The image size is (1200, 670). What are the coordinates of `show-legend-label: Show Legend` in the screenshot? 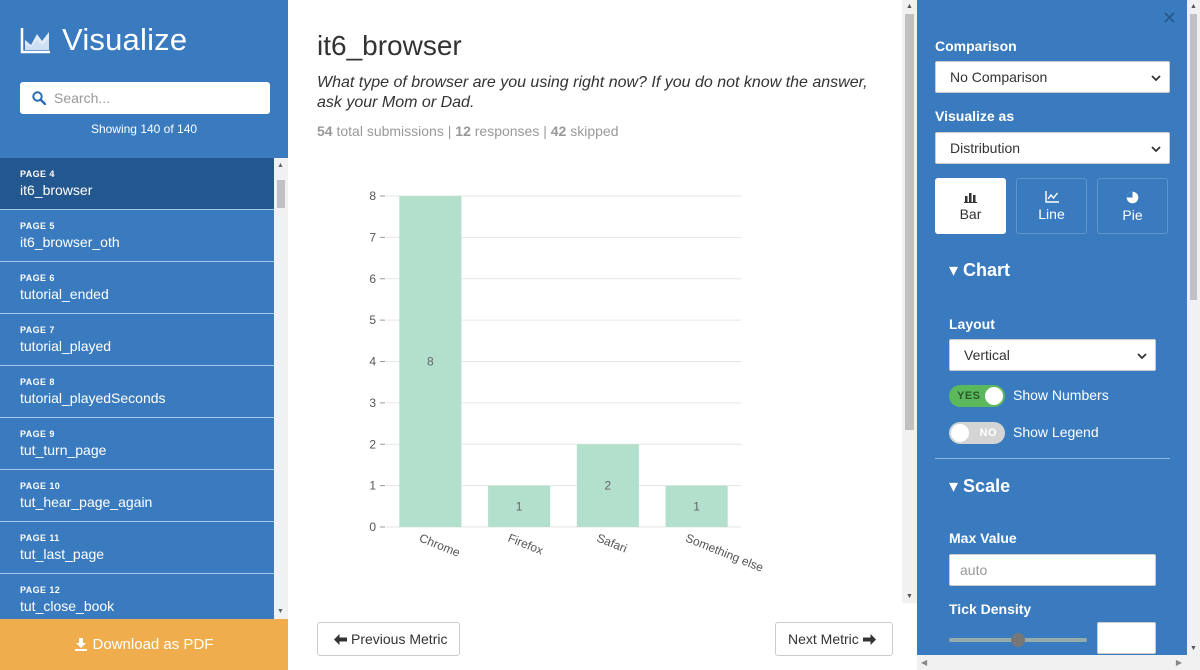 It's located at (1056, 432).